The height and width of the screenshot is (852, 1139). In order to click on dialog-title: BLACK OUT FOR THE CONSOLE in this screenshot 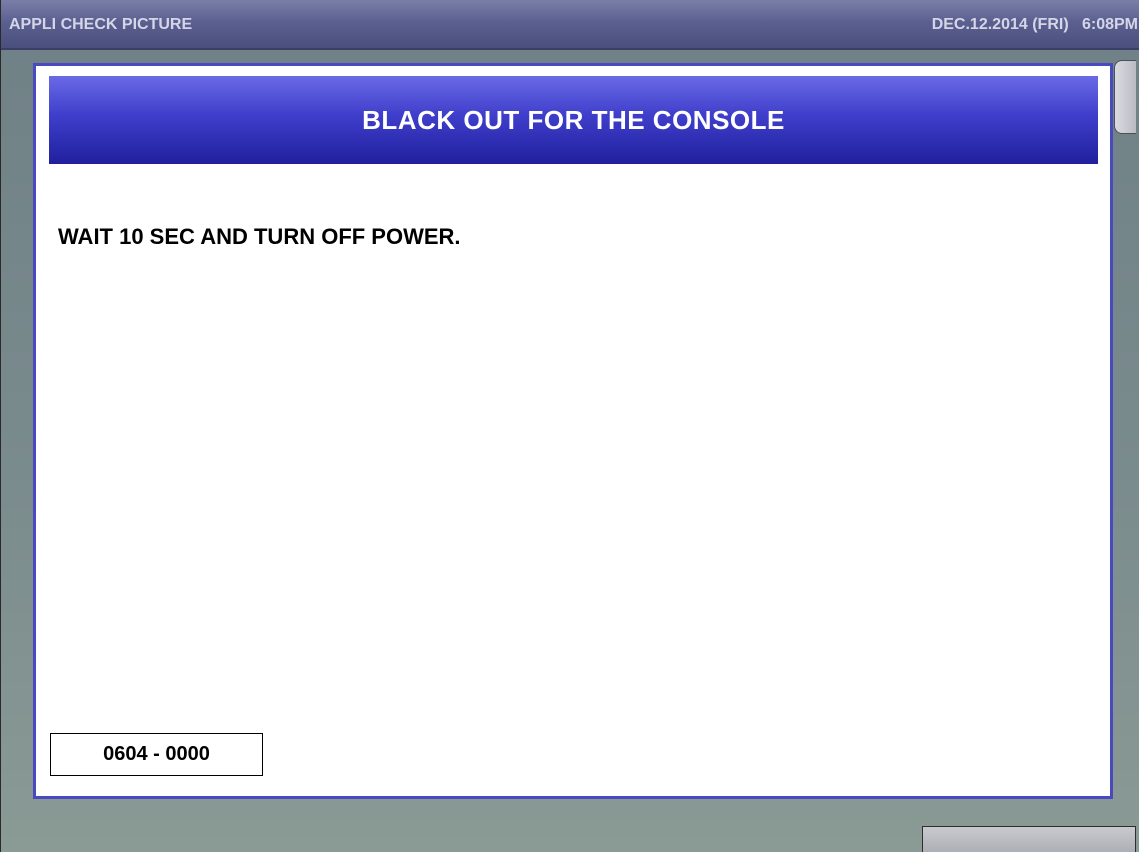, I will do `click(573, 119)`.